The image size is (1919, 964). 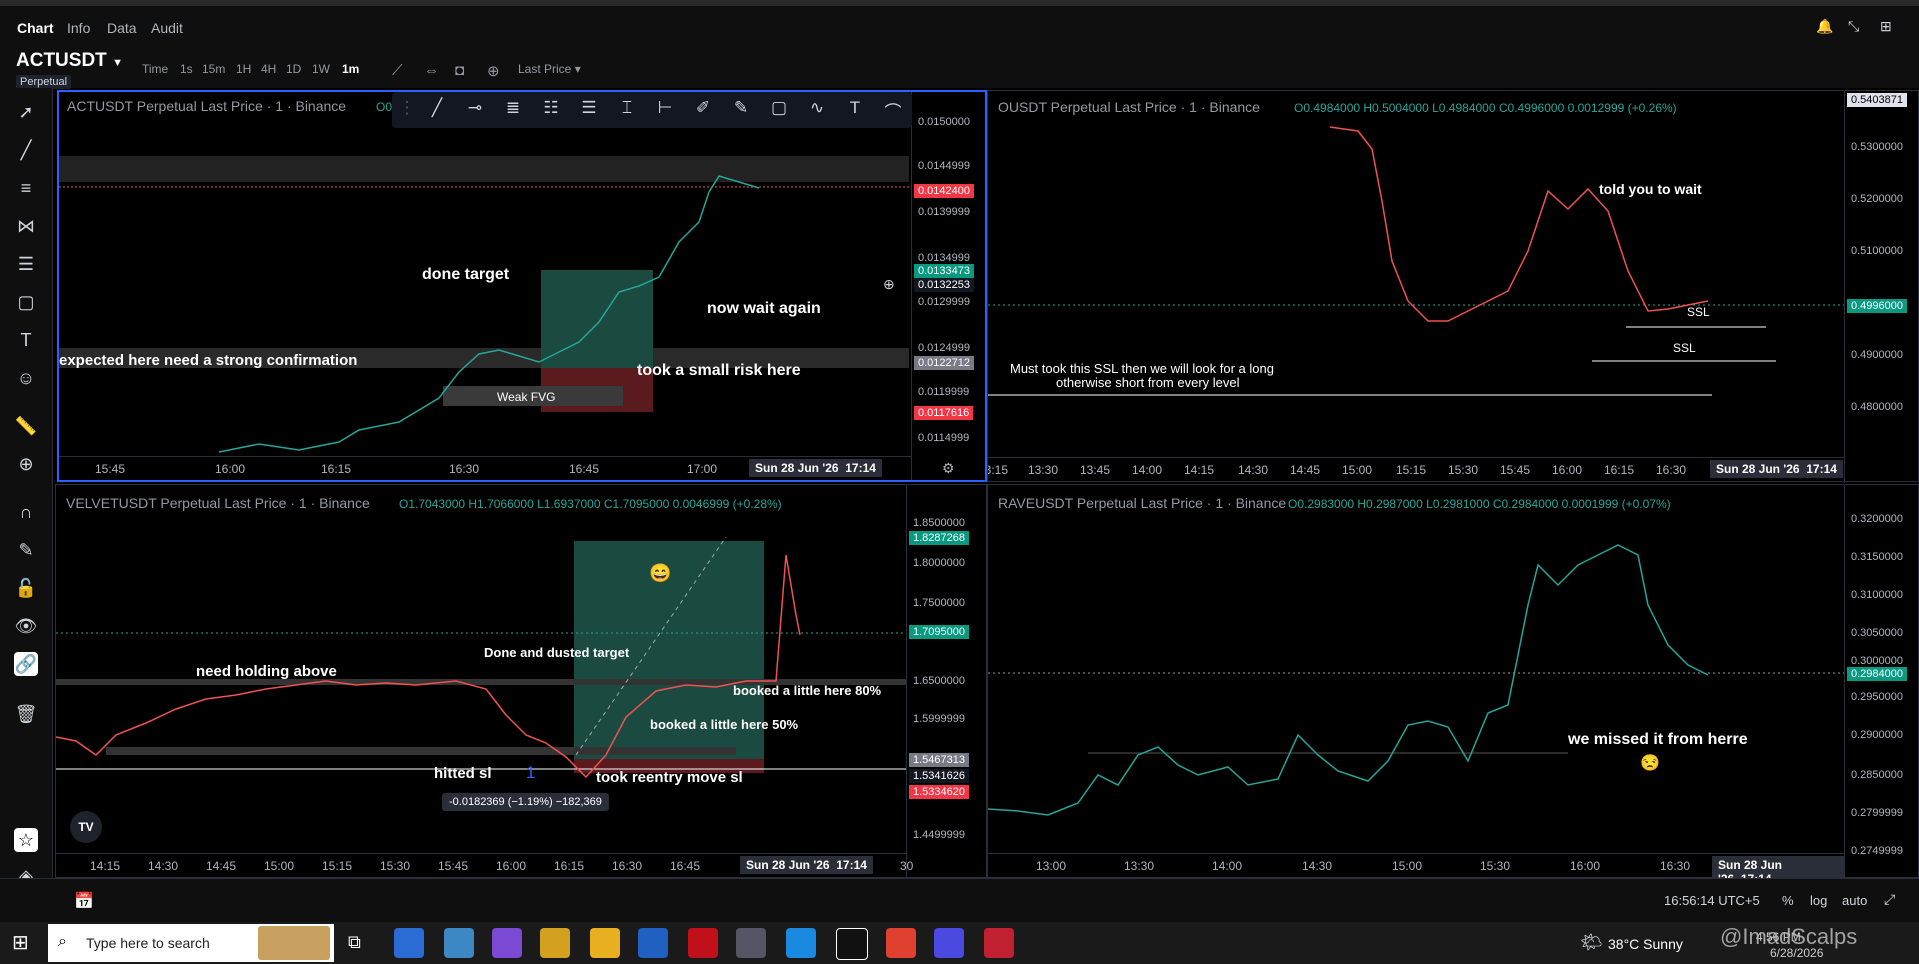 What do you see at coordinates (653, 943) in the screenshot?
I see `mail-app-icon` at bounding box center [653, 943].